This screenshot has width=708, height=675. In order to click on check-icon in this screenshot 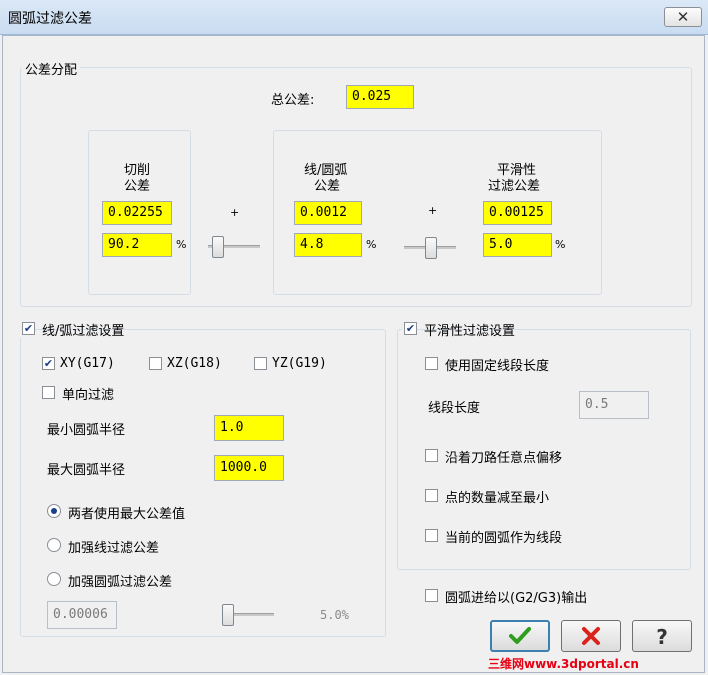, I will do `click(520, 635)`.